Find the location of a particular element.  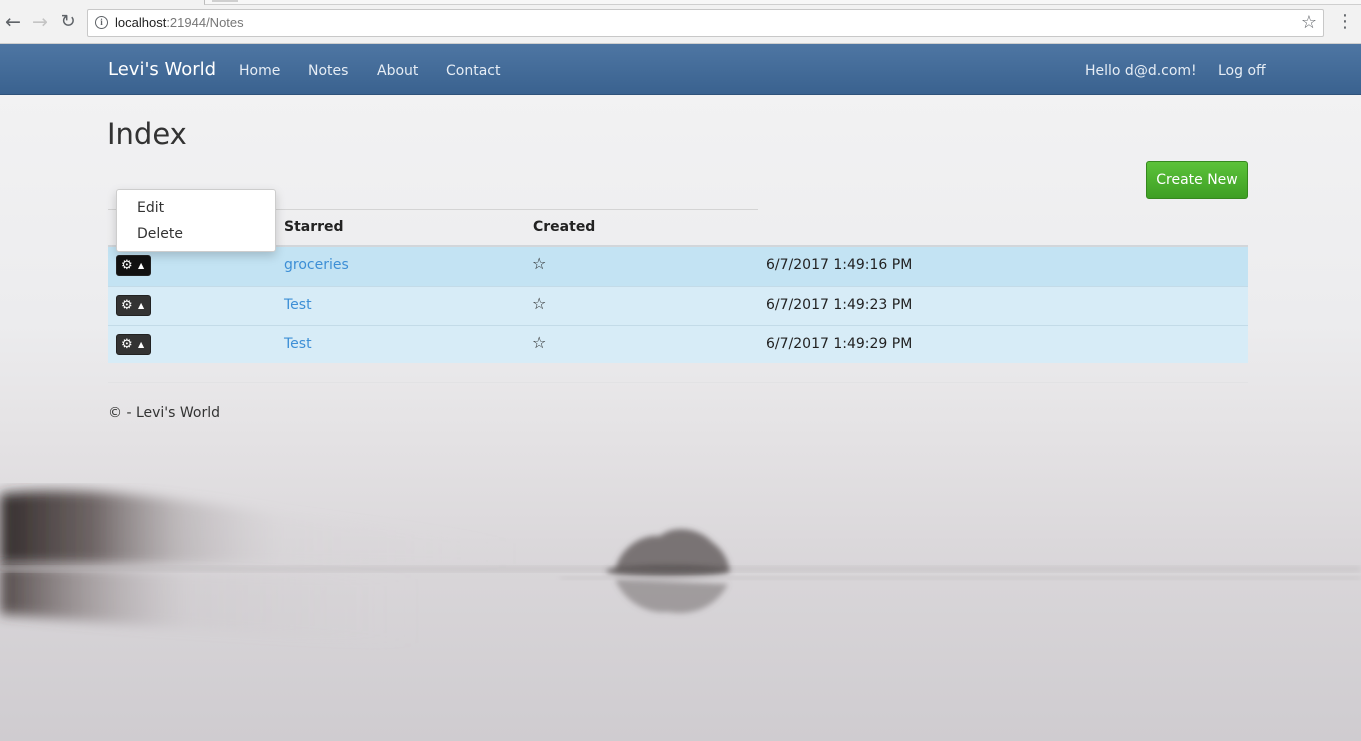

dropdown-item-edit: Edit is located at coordinates (150, 208).